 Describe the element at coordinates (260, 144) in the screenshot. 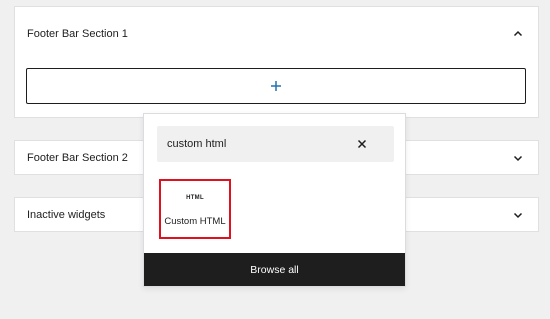

I see `block-search-input` at that location.